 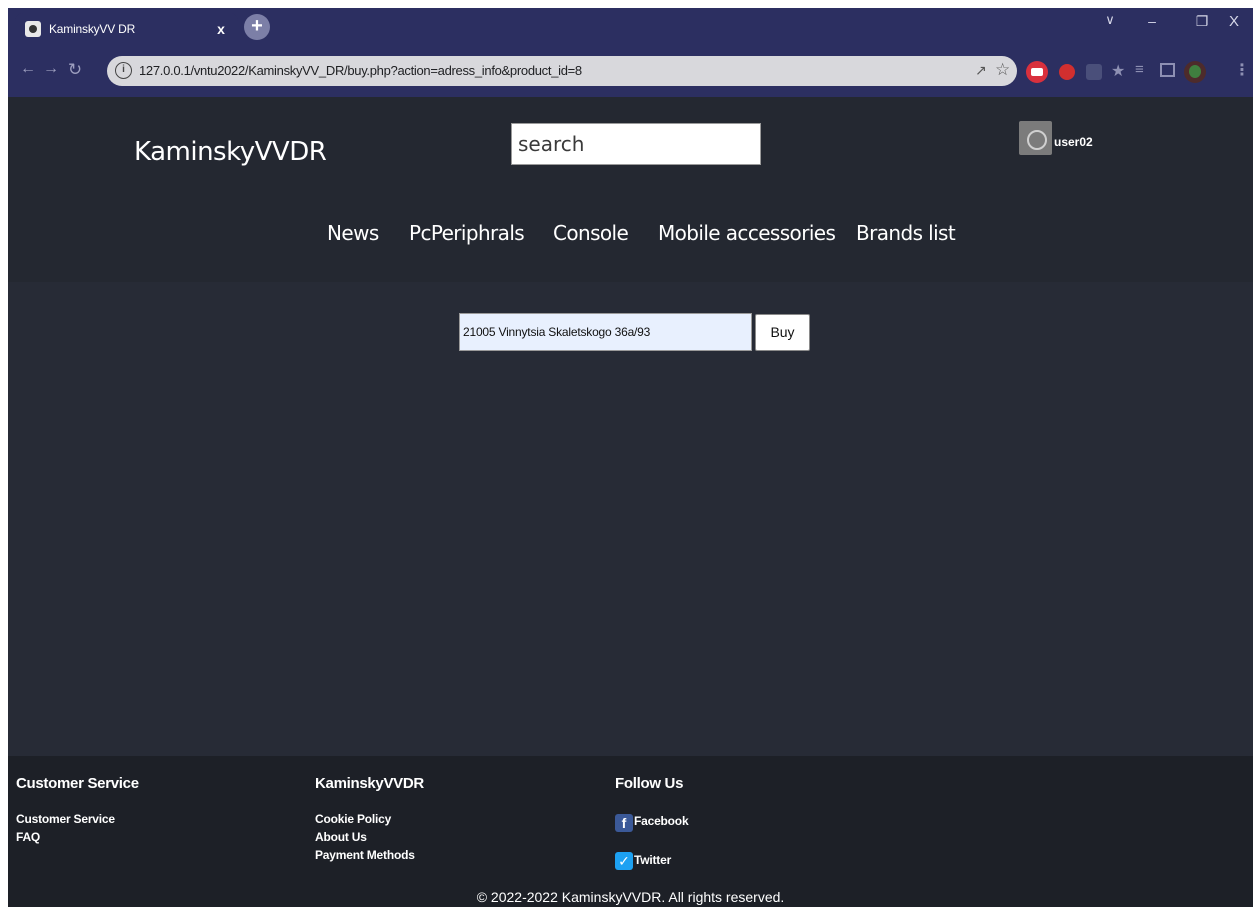 What do you see at coordinates (353, 233) in the screenshot?
I see `nav-item-news: News` at bounding box center [353, 233].